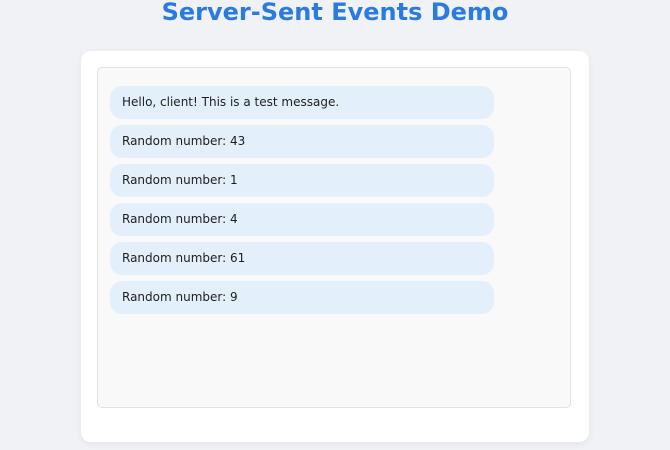  What do you see at coordinates (302, 141) in the screenshot?
I see `message-item: Random number: 43` at bounding box center [302, 141].